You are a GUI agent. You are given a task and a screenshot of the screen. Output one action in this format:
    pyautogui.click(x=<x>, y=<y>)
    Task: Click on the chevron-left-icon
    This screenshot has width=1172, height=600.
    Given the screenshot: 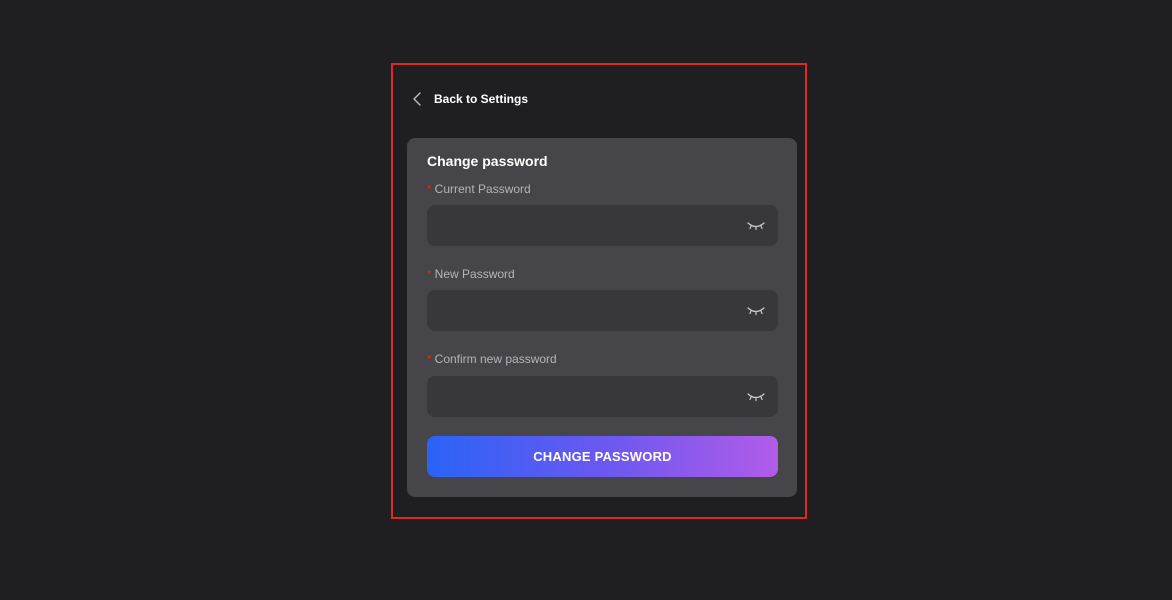 What is the action you would take?
    pyautogui.click(x=419, y=99)
    